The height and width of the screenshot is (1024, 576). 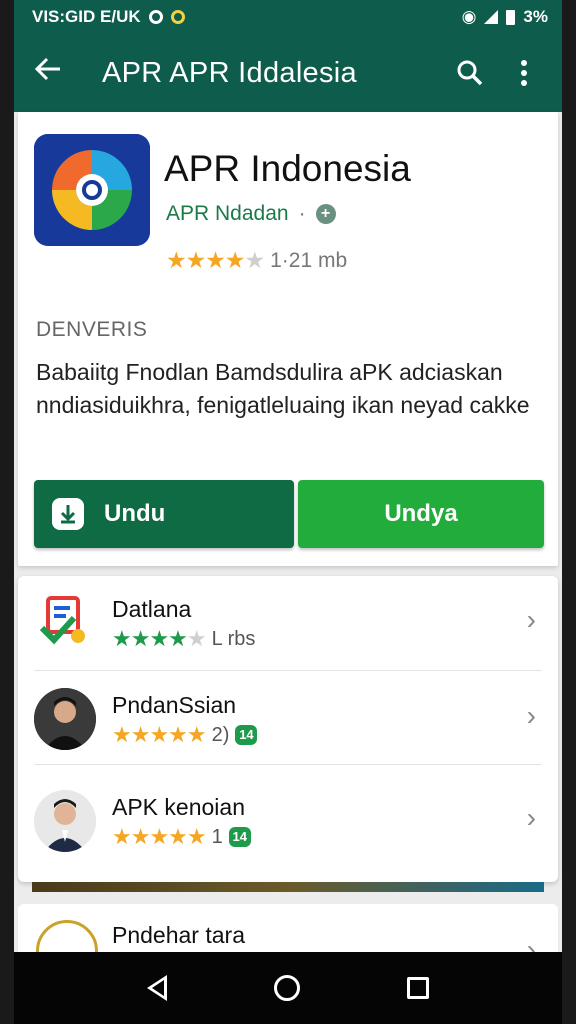 I want to click on navigation-bar, so click(x=288, y=988).